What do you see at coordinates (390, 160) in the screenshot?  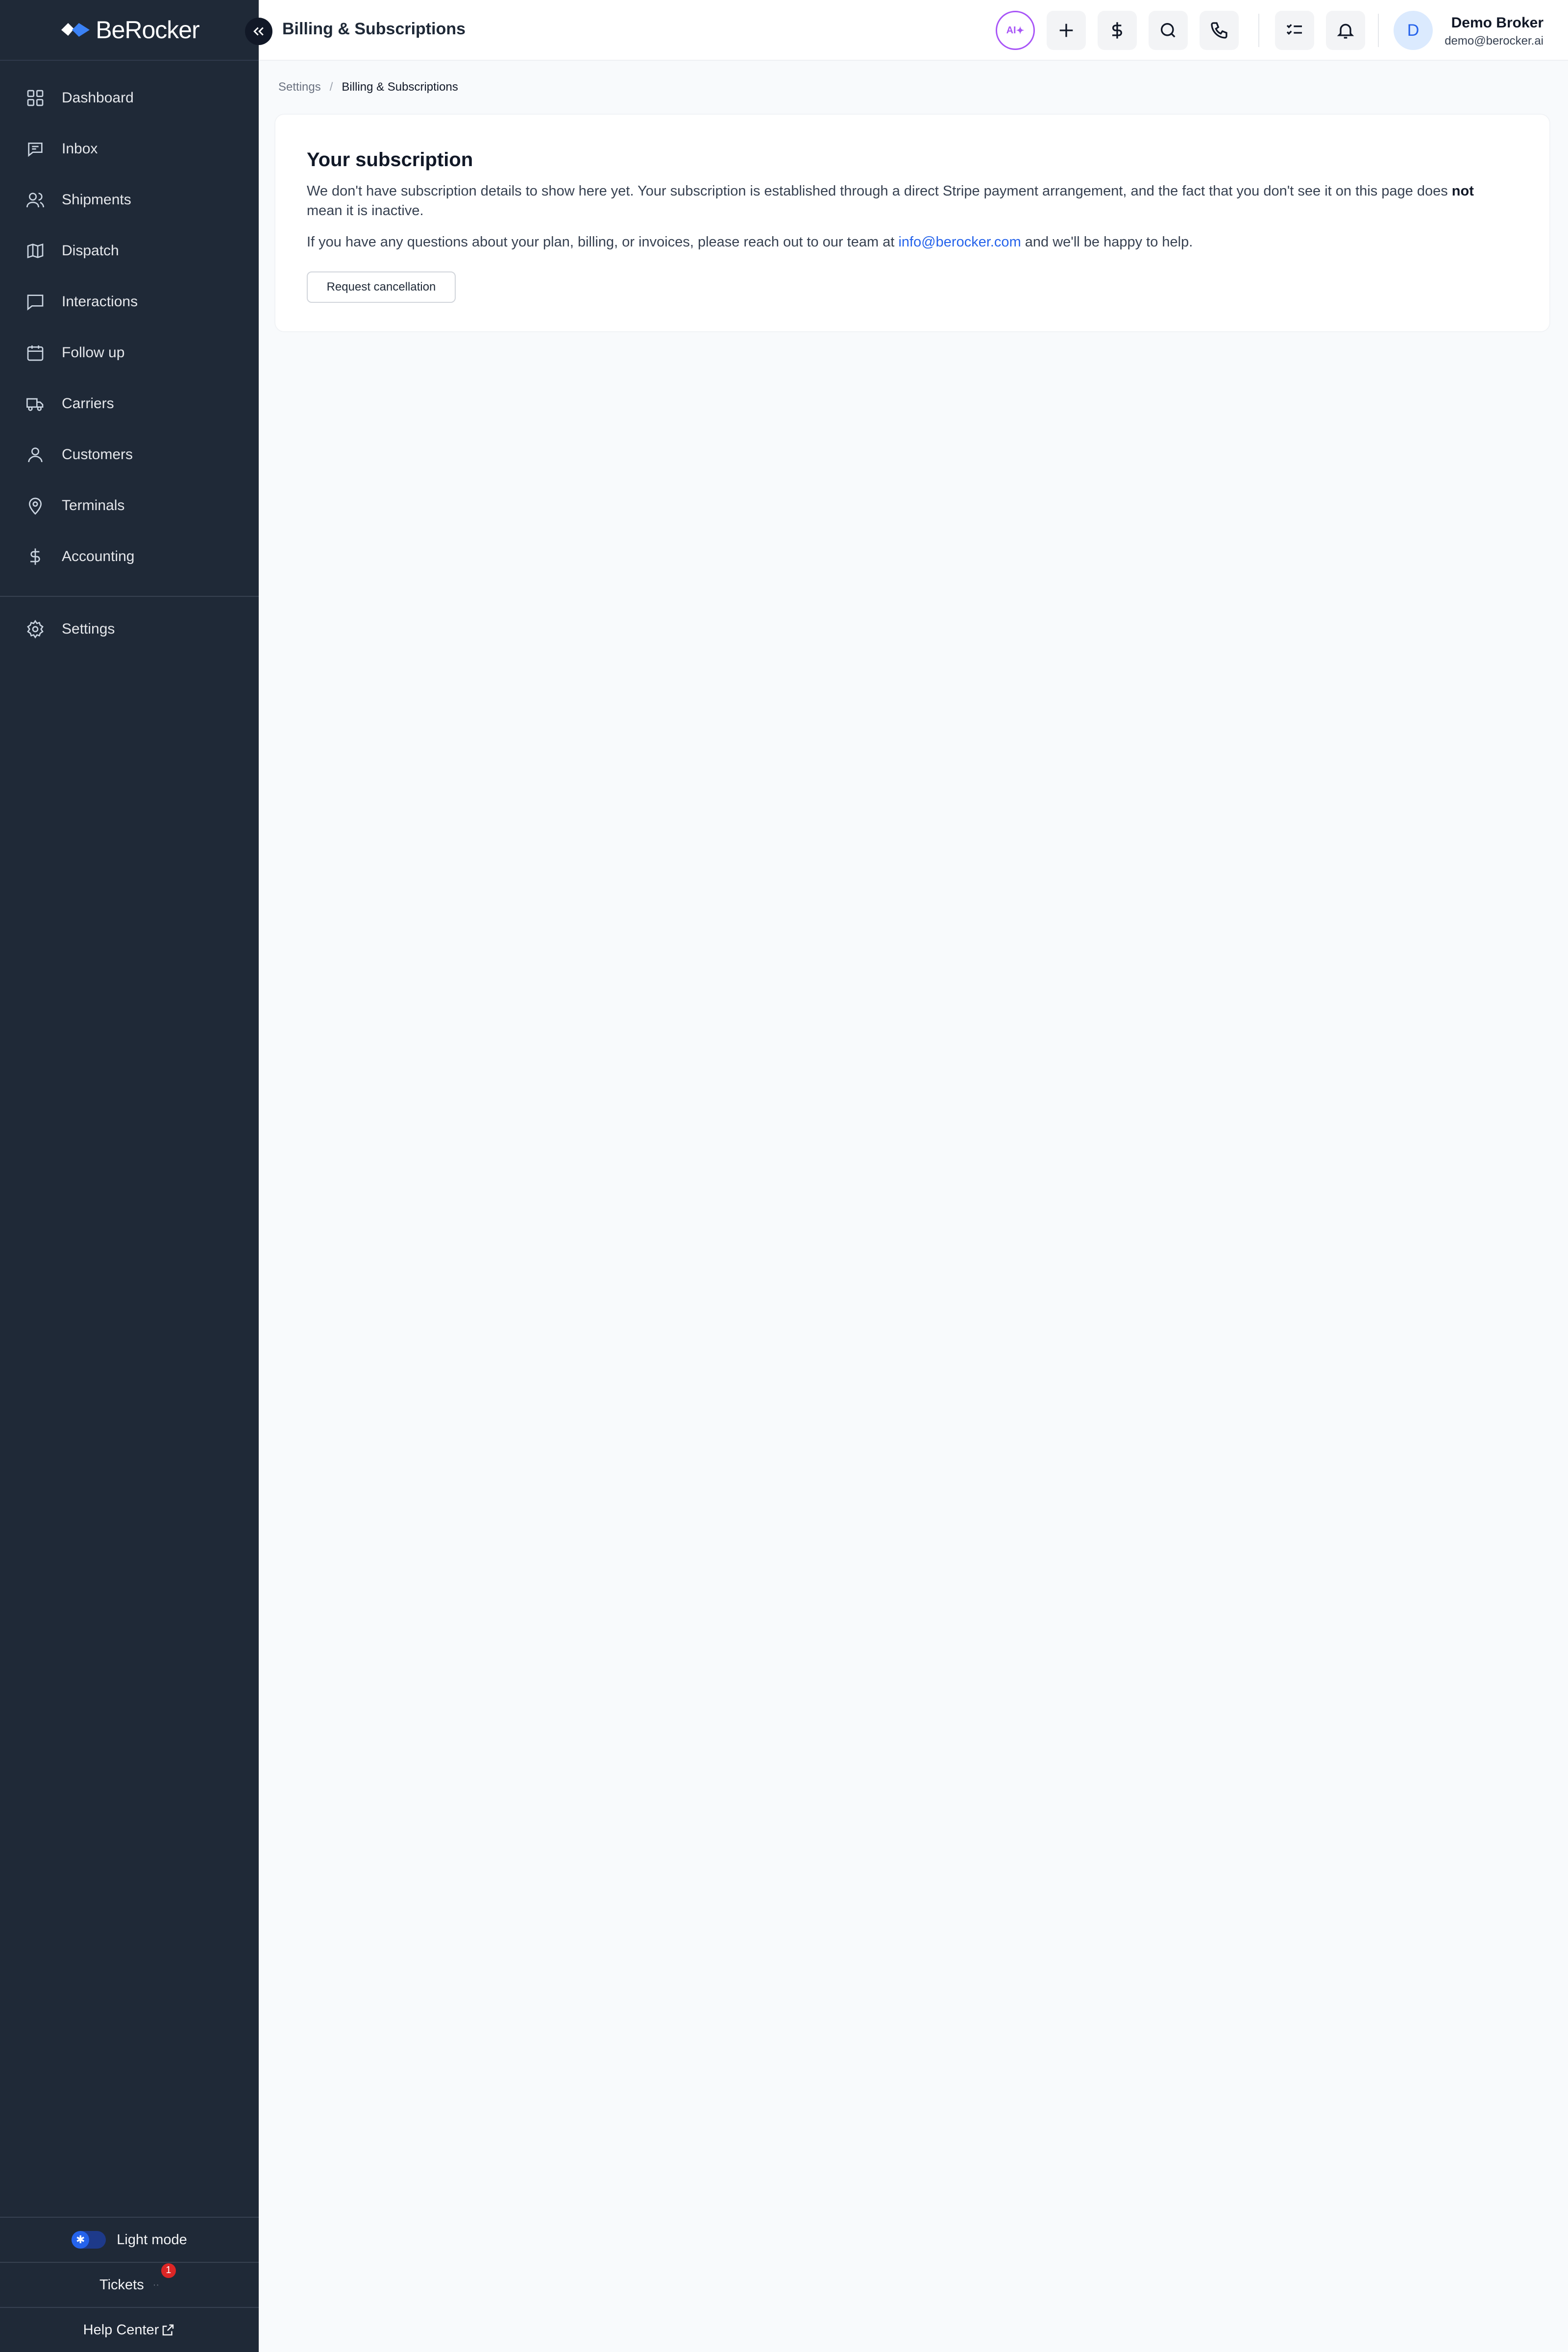 I see `subscription-title: Your subscription` at bounding box center [390, 160].